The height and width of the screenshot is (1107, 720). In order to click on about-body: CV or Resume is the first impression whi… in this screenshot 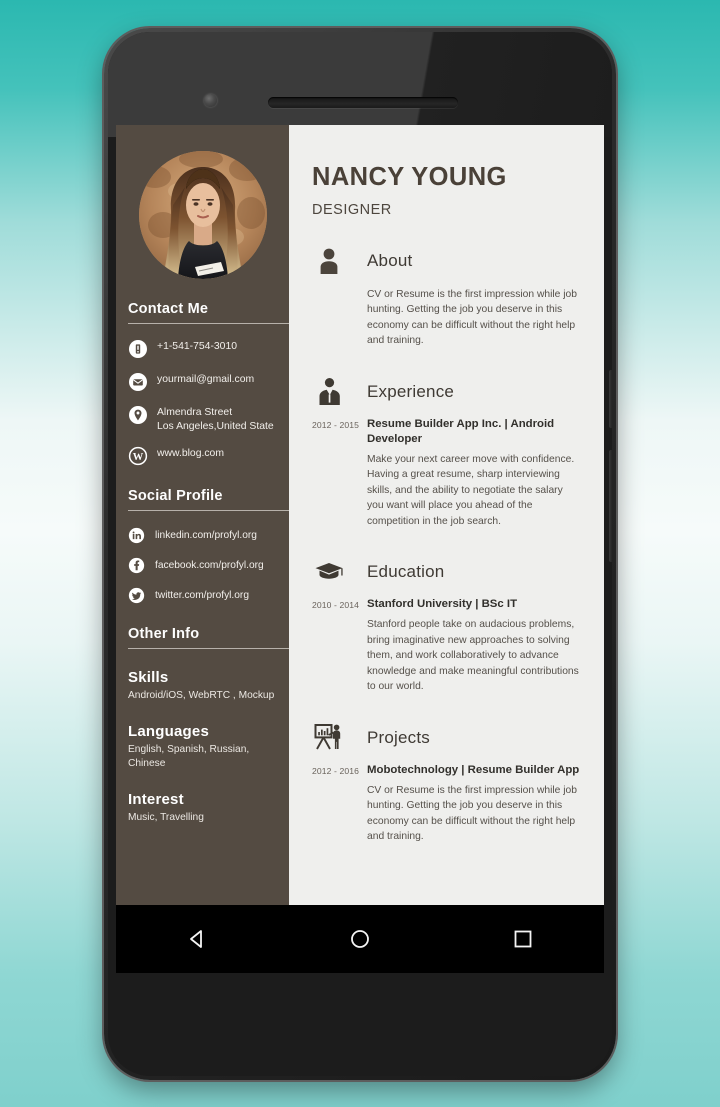, I will do `click(446, 318)`.